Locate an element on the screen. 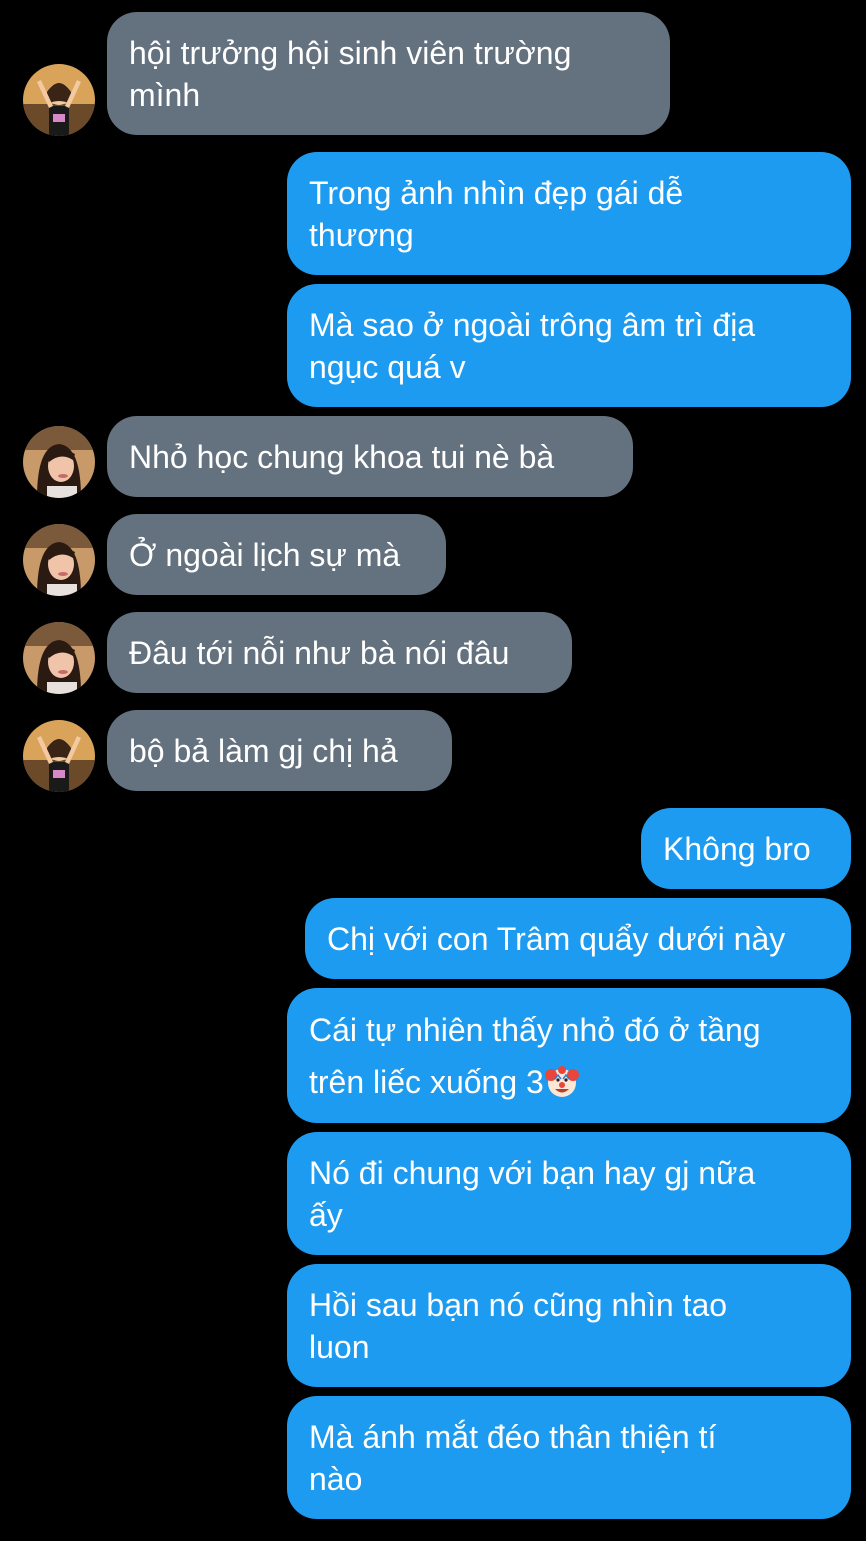 The width and height of the screenshot is (866, 1541). message-text: Đâu tới nỗi như bà nói đâu is located at coordinates (319, 652).